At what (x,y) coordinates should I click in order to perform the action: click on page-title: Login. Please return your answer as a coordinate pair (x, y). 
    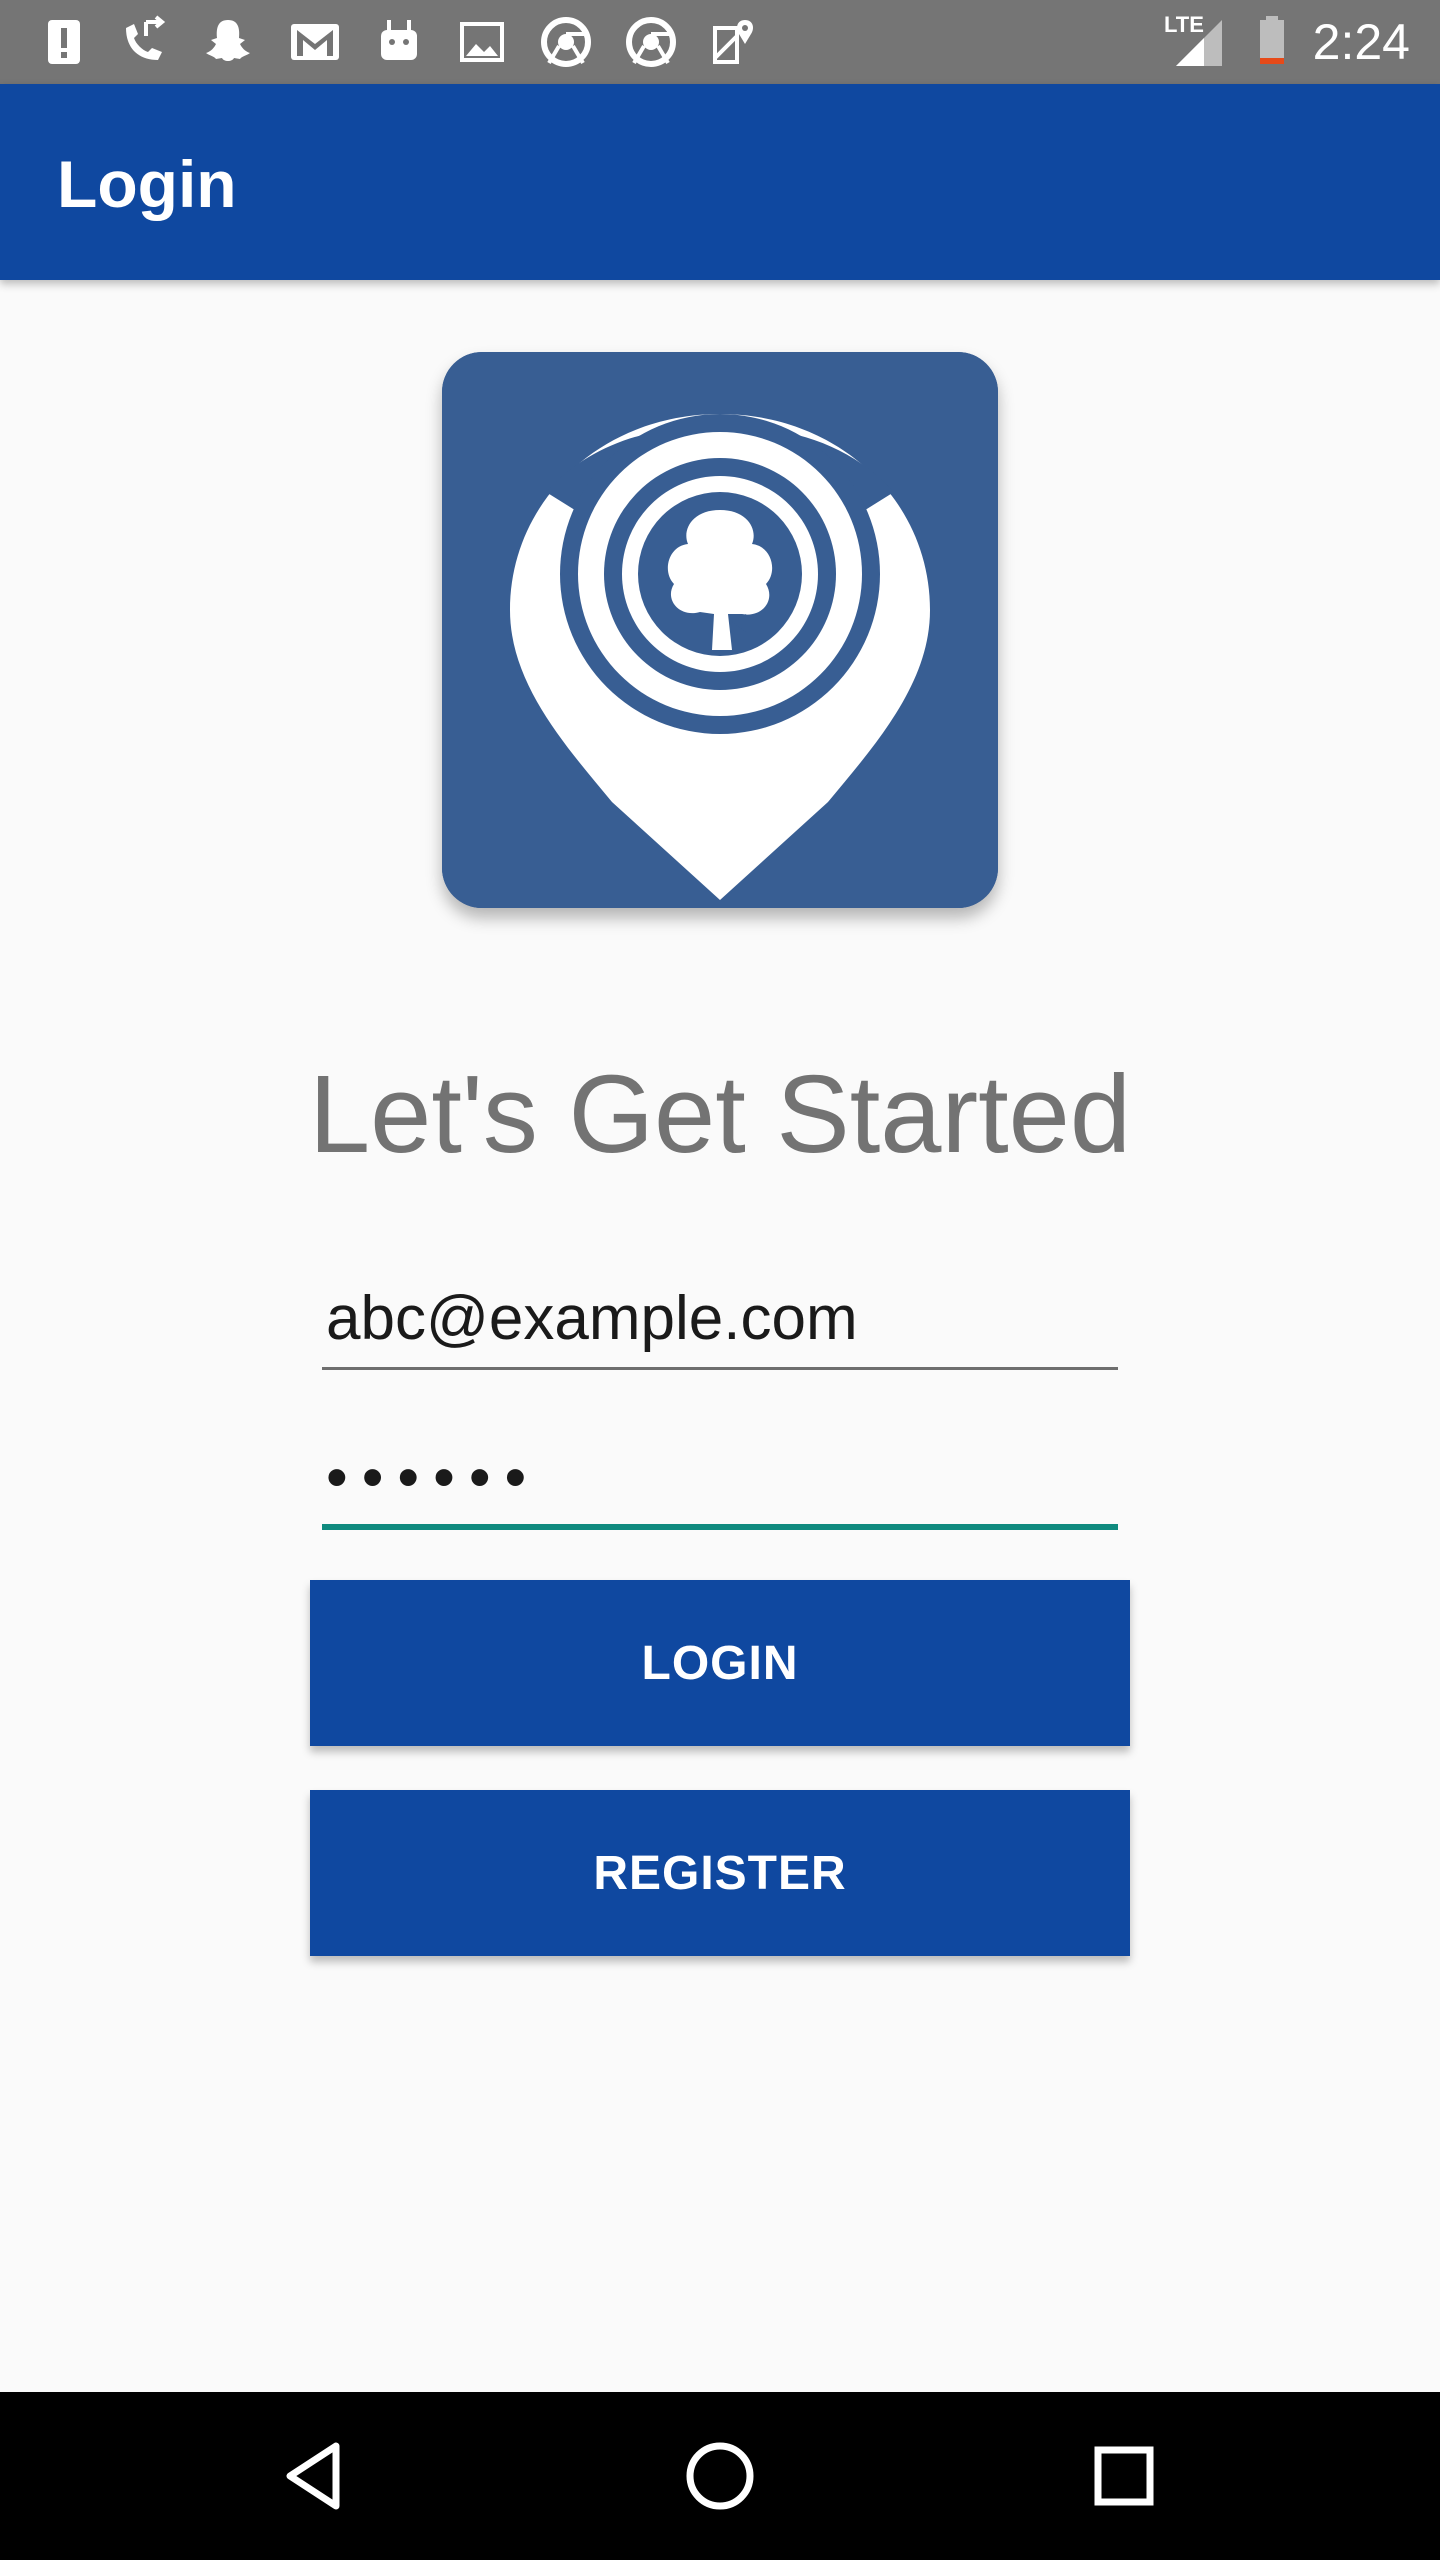
    Looking at the image, I should click on (147, 184).